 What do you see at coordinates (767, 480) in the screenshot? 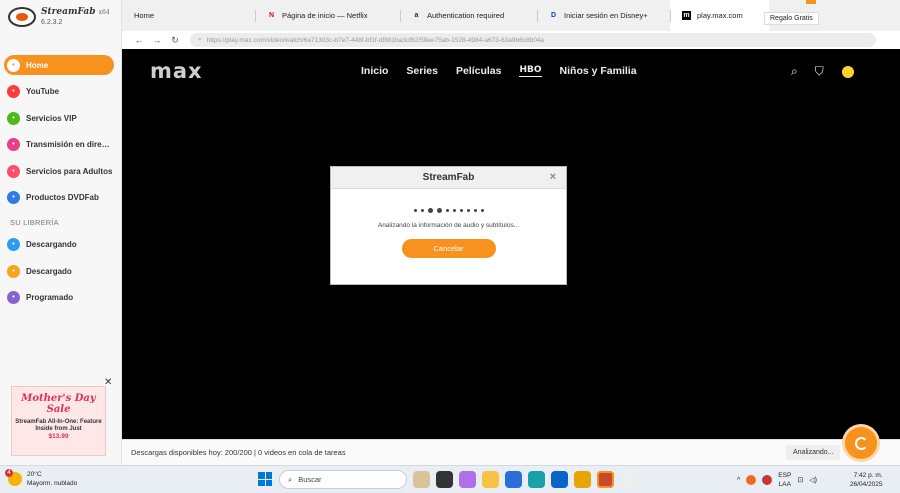
I see `app-tray-icon` at bounding box center [767, 480].